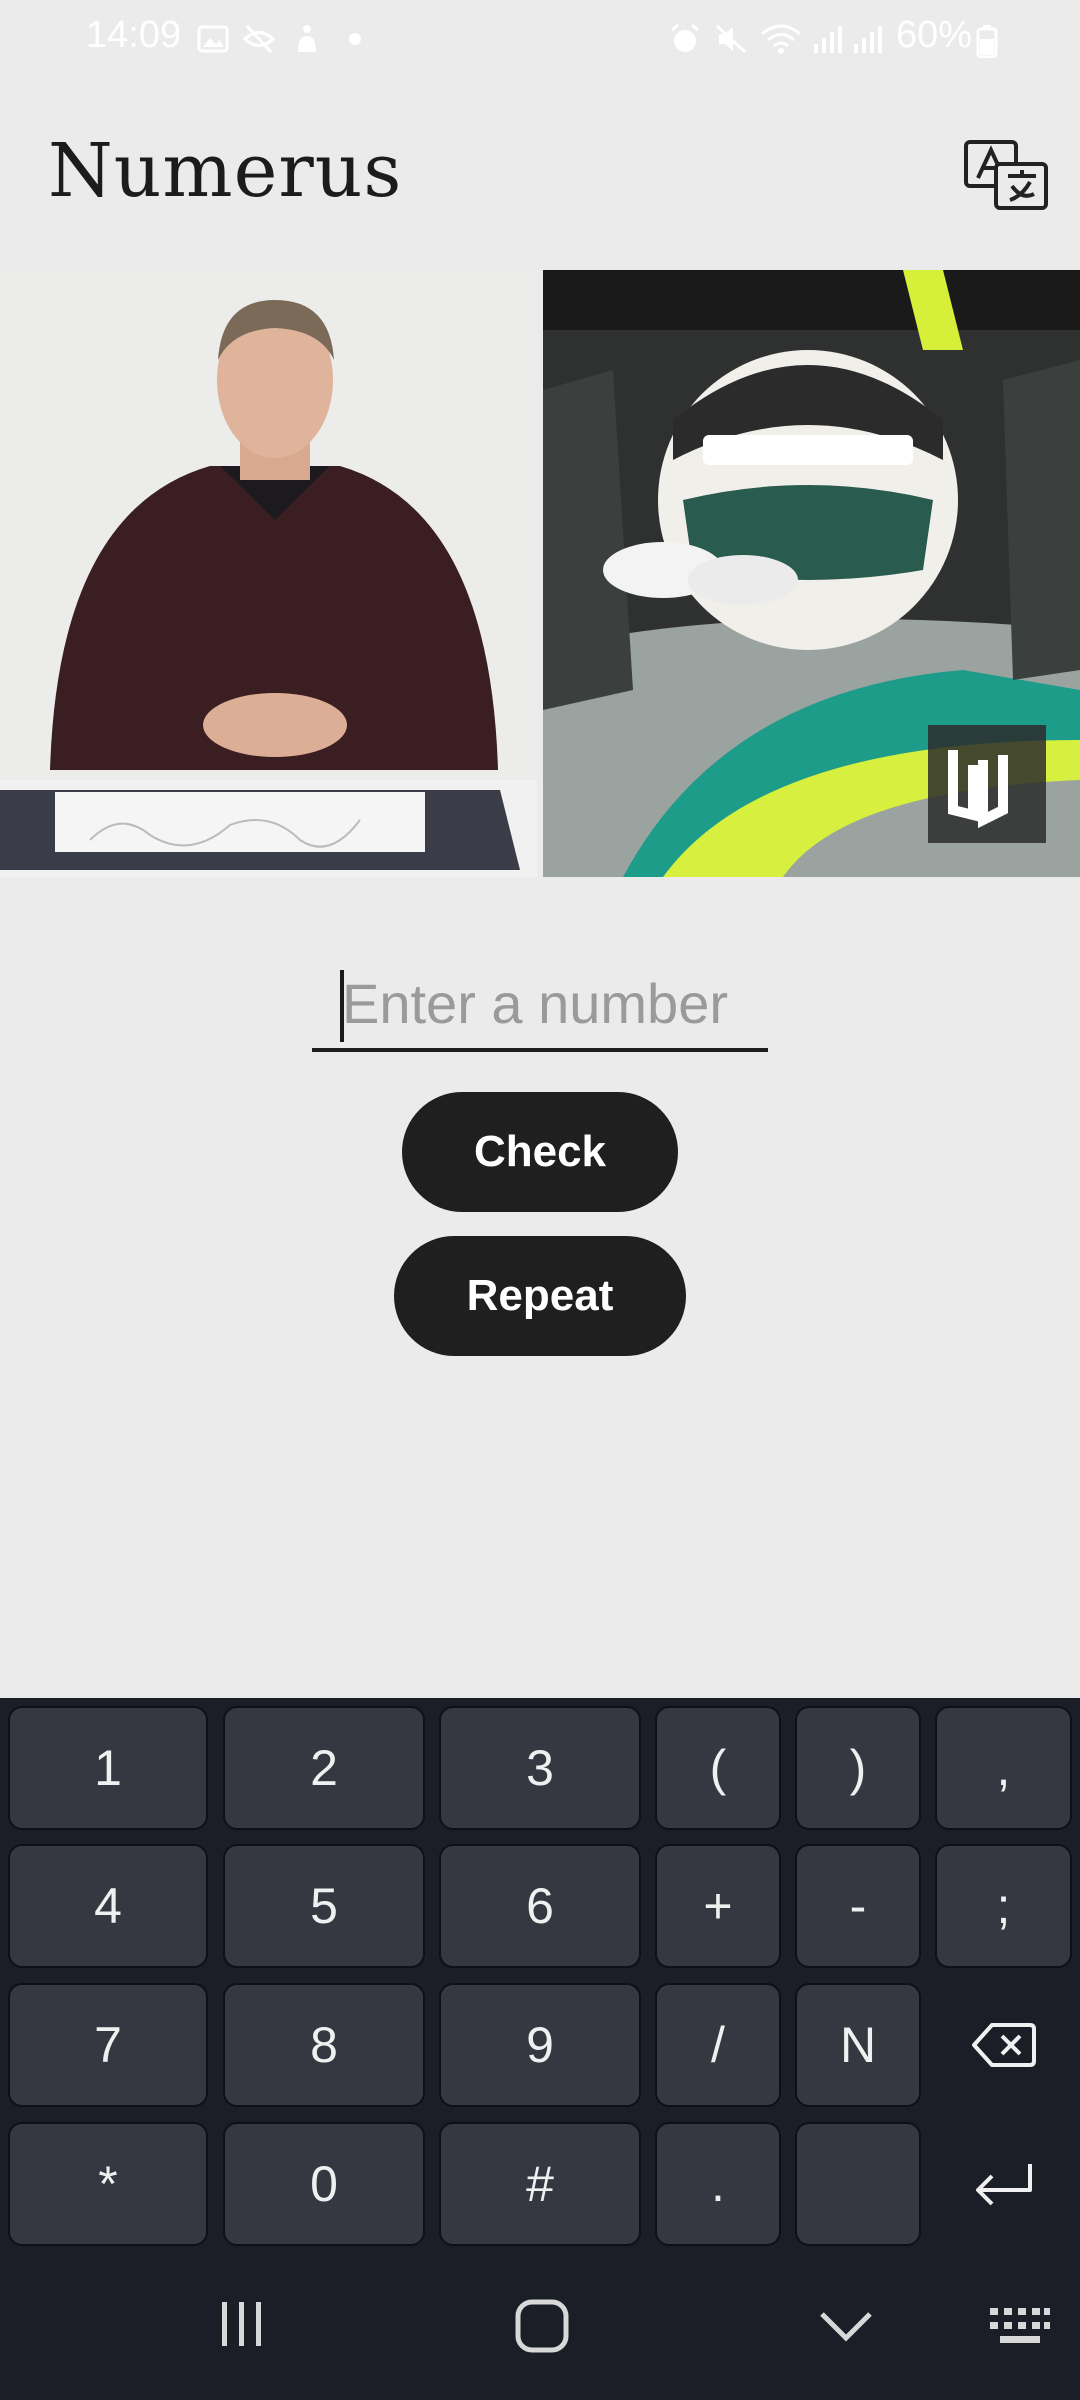 This screenshot has width=1080, height=2400. Describe the element at coordinates (1007, 176) in the screenshot. I see `translate-icon` at that location.